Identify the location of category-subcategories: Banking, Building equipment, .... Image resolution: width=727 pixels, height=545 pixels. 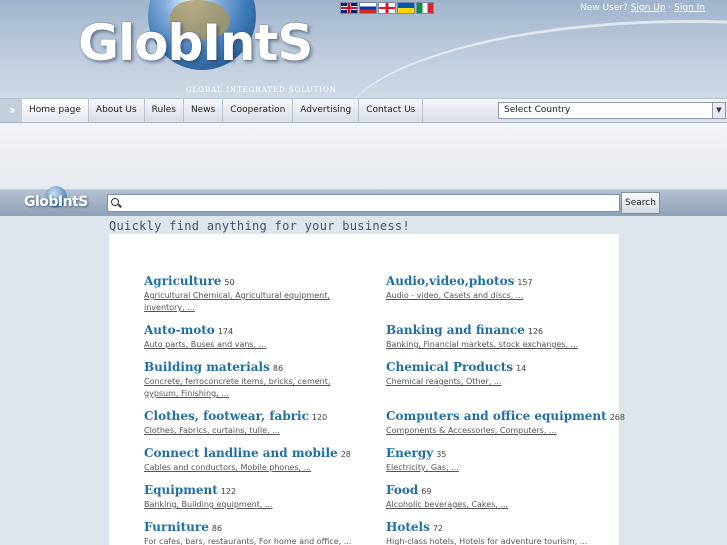
(244, 505).